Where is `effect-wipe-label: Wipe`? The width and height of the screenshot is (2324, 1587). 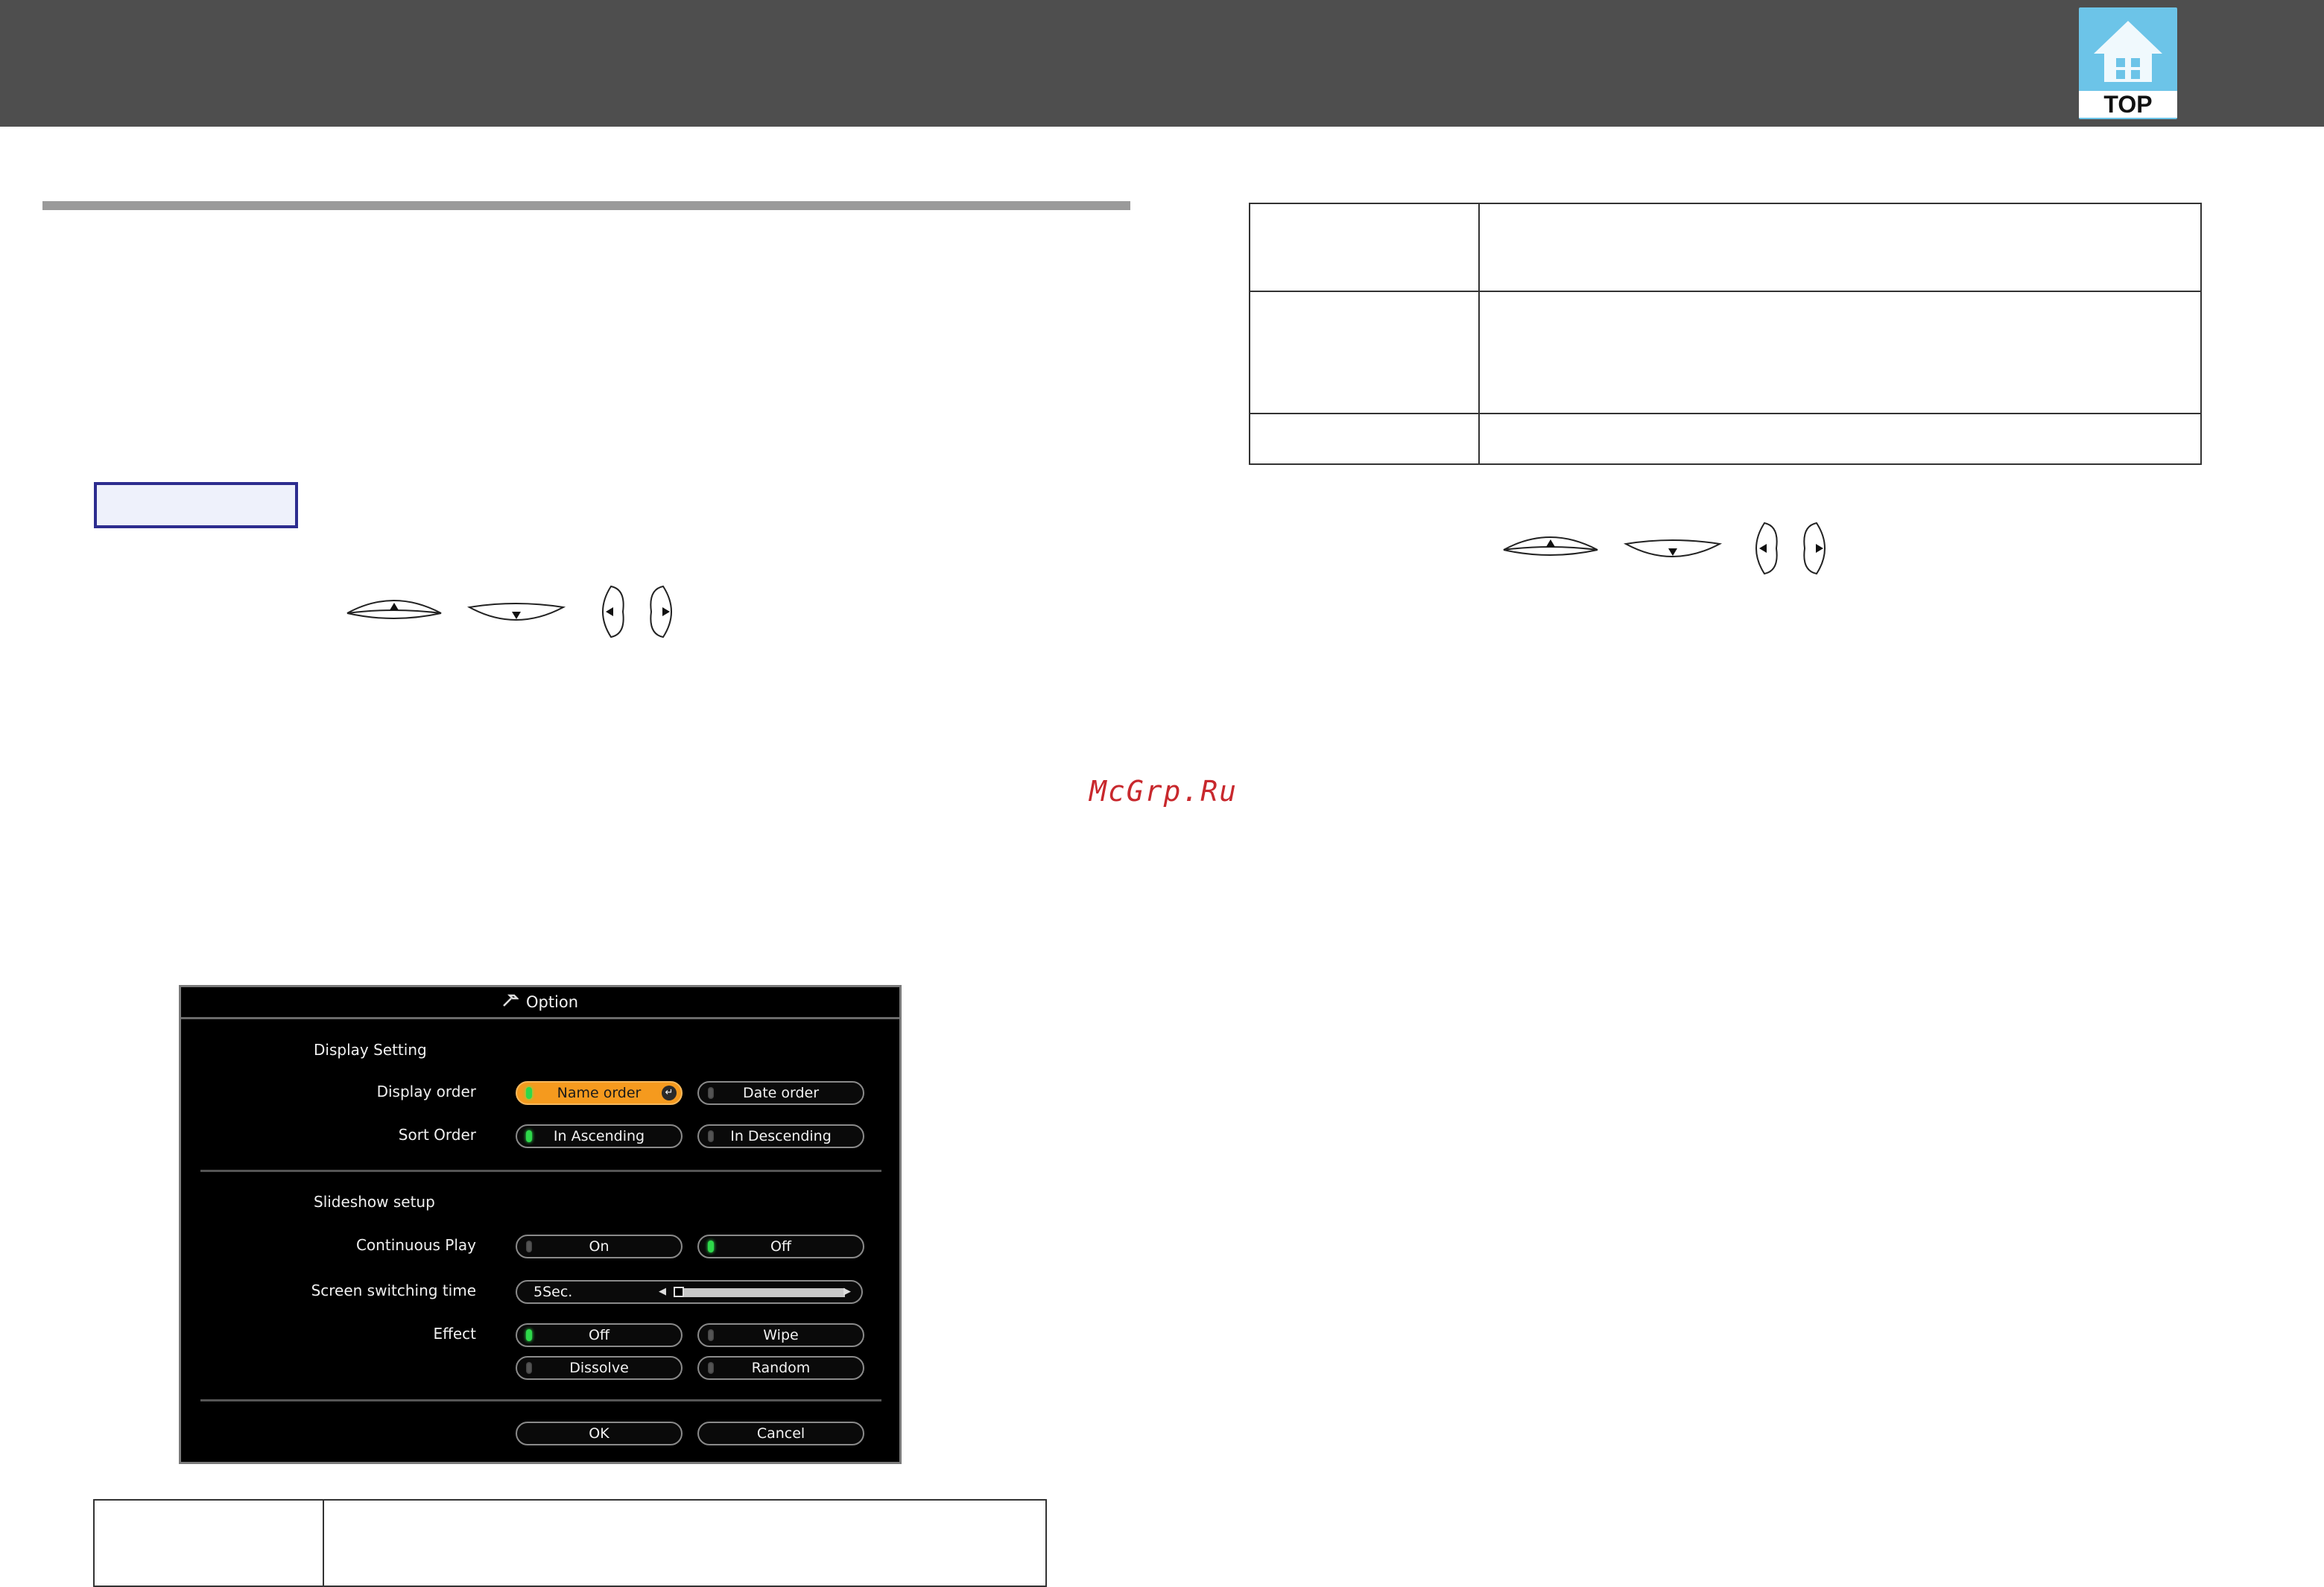 effect-wipe-label: Wipe is located at coordinates (781, 1335).